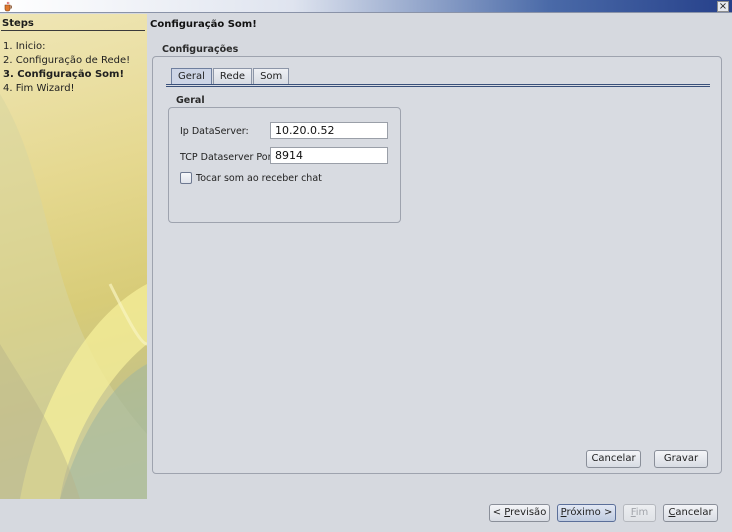 This screenshot has width=732, height=532. Describe the element at coordinates (366, 6) in the screenshot. I see `window-titlebar: ×` at that location.